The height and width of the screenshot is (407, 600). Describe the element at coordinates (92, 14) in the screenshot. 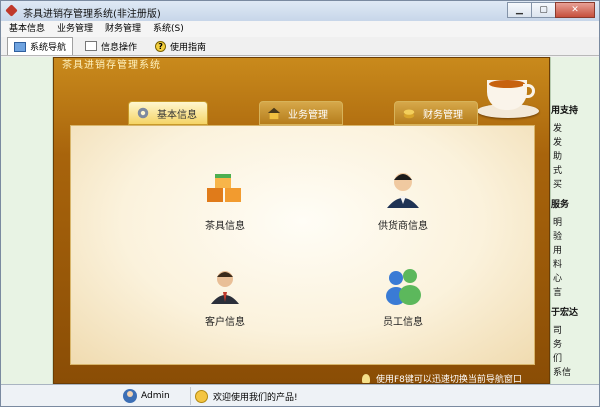

I see `window-title: 茶具进销存管理系统(非注册版)` at that location.